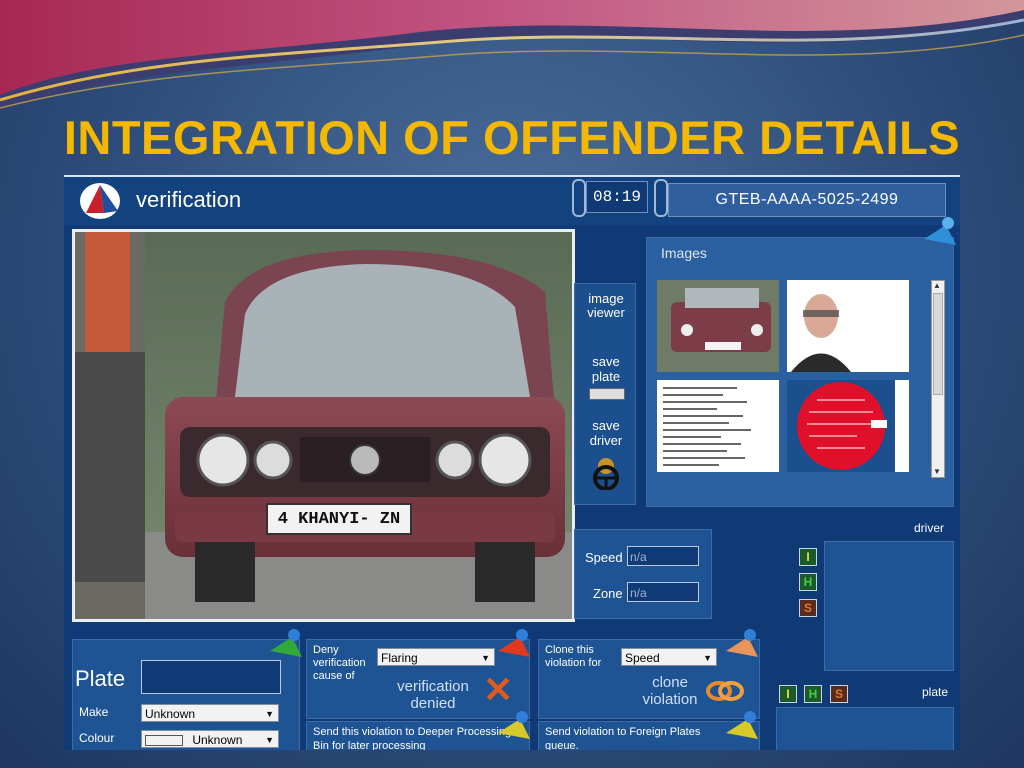 This screenshot has height=768, width=1024. Describe the element at coordinates (718, 426) in the screenshot. I see `image-thumbnail-document` at that location.